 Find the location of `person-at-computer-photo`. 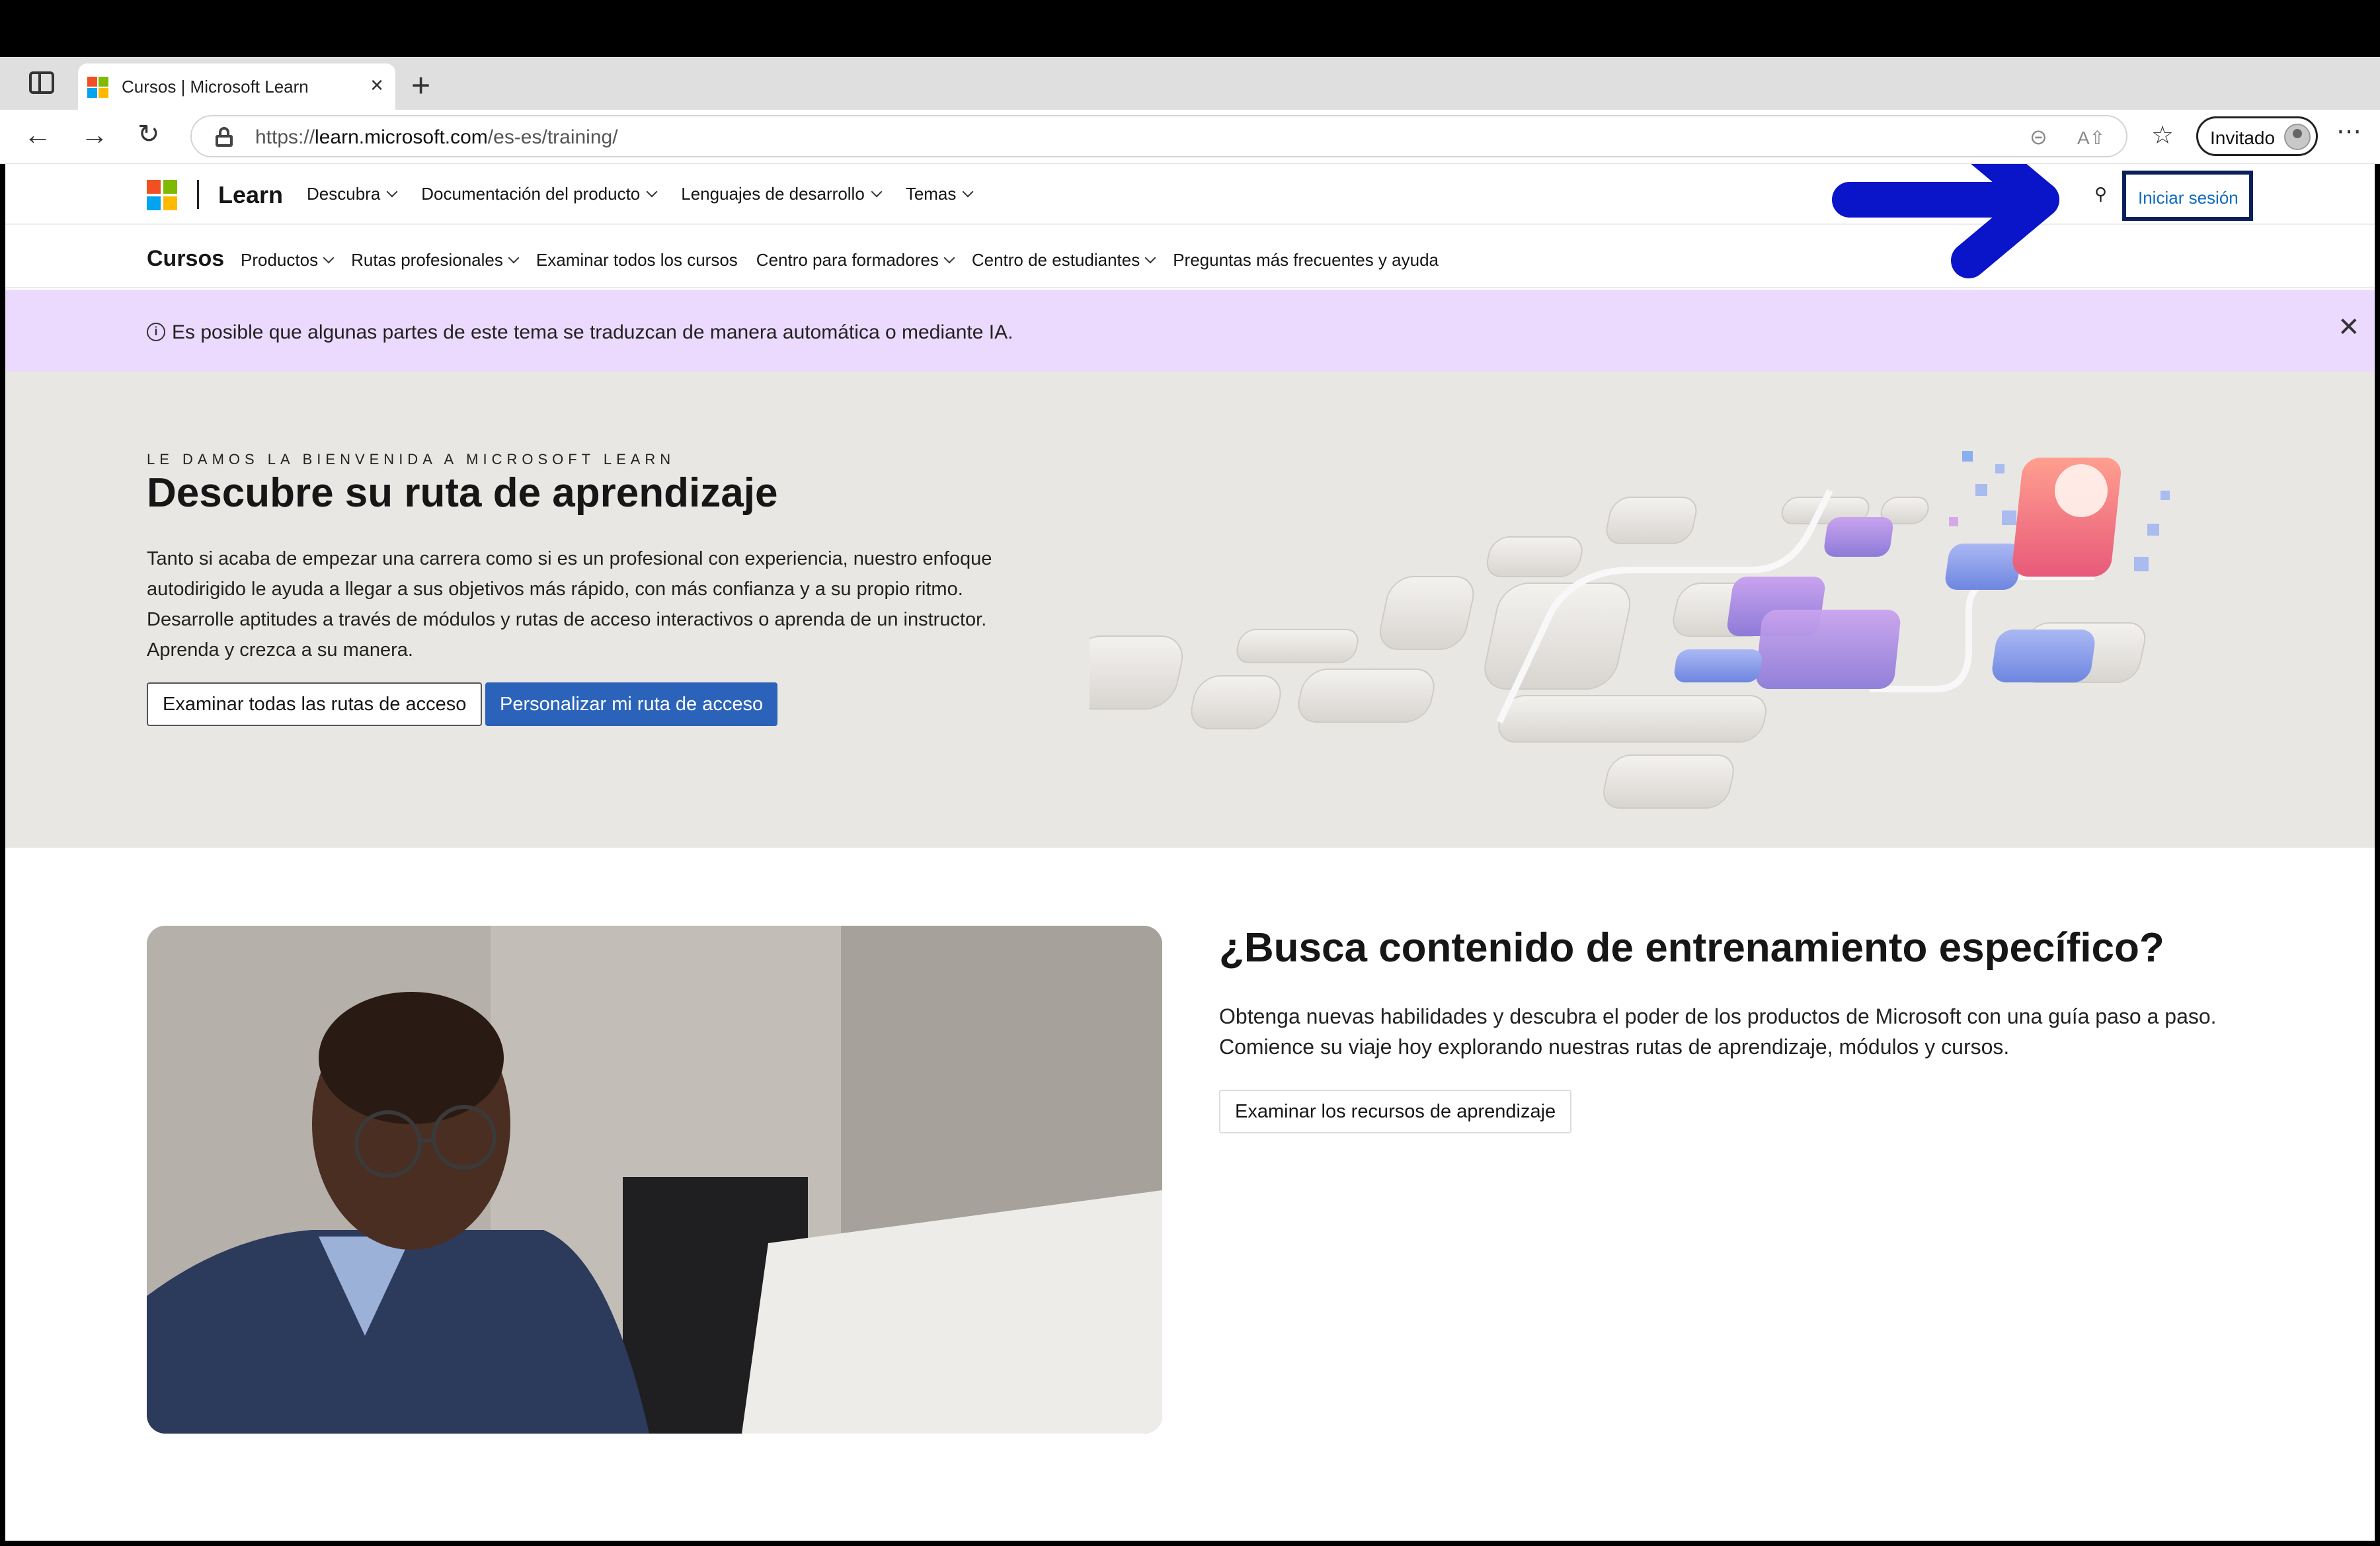

person-at-computer-photo is located at coordinates (654, 1180).